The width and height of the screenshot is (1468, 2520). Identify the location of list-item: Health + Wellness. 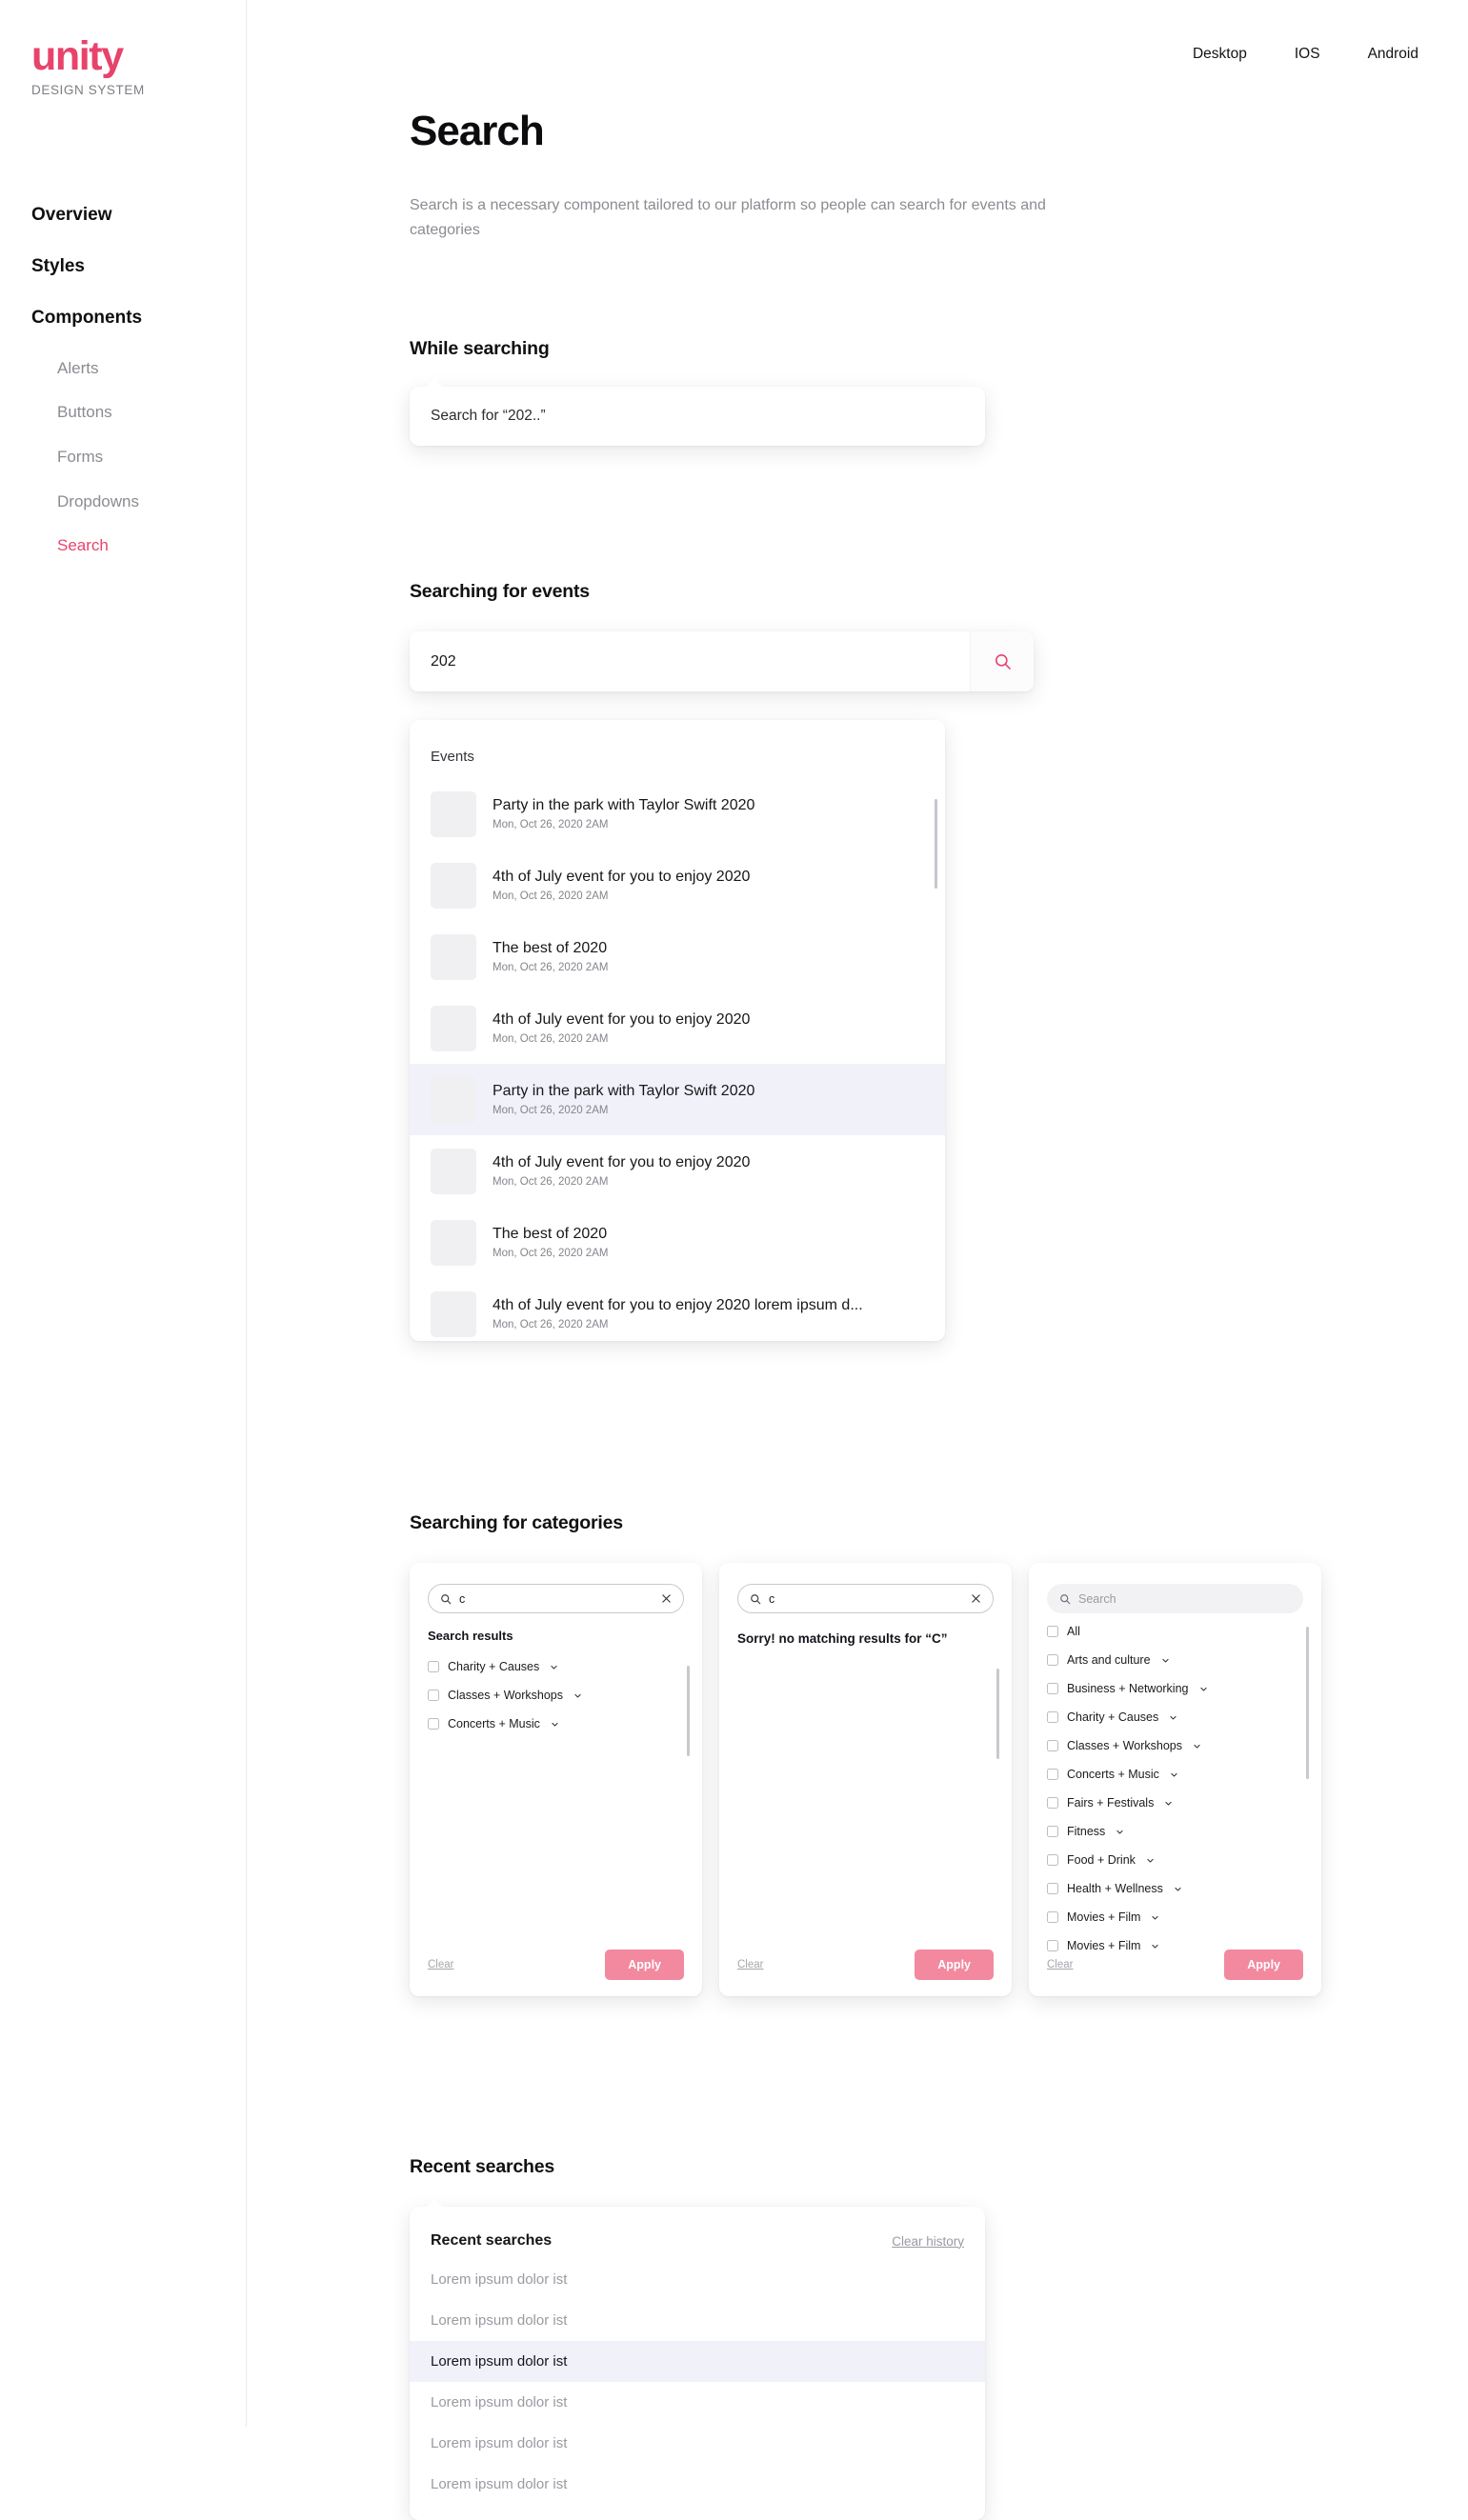
(1175, 1888).